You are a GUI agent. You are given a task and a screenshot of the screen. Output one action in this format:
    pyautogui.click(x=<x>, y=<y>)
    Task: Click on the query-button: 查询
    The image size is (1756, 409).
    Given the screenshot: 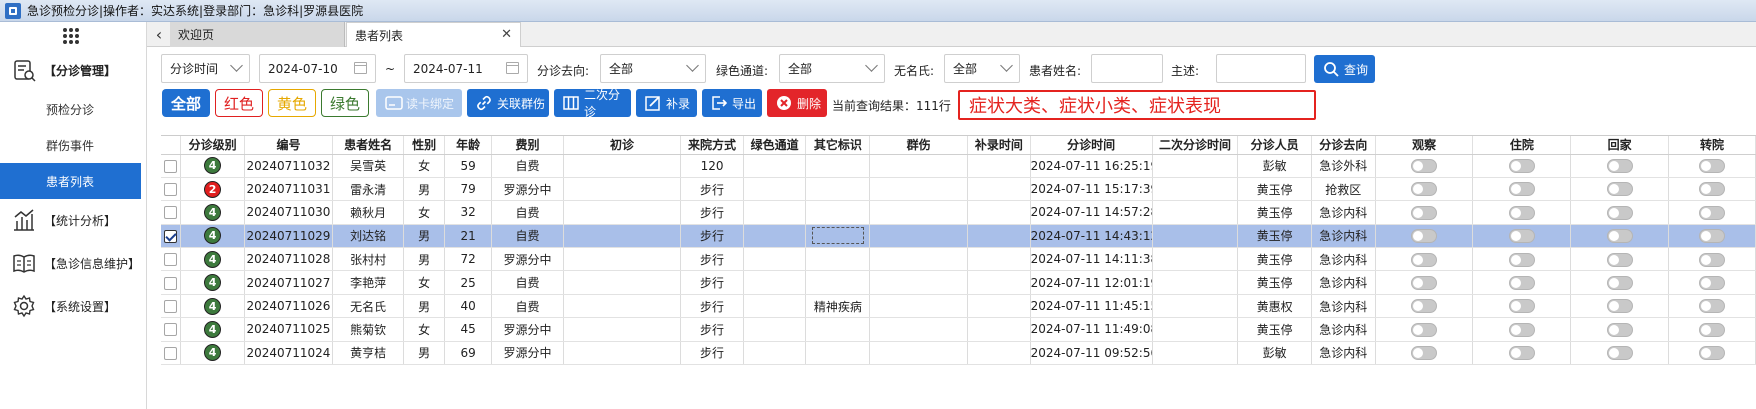 What is the action you would take?
    pyautogui.click(x=1344, y=69)
    